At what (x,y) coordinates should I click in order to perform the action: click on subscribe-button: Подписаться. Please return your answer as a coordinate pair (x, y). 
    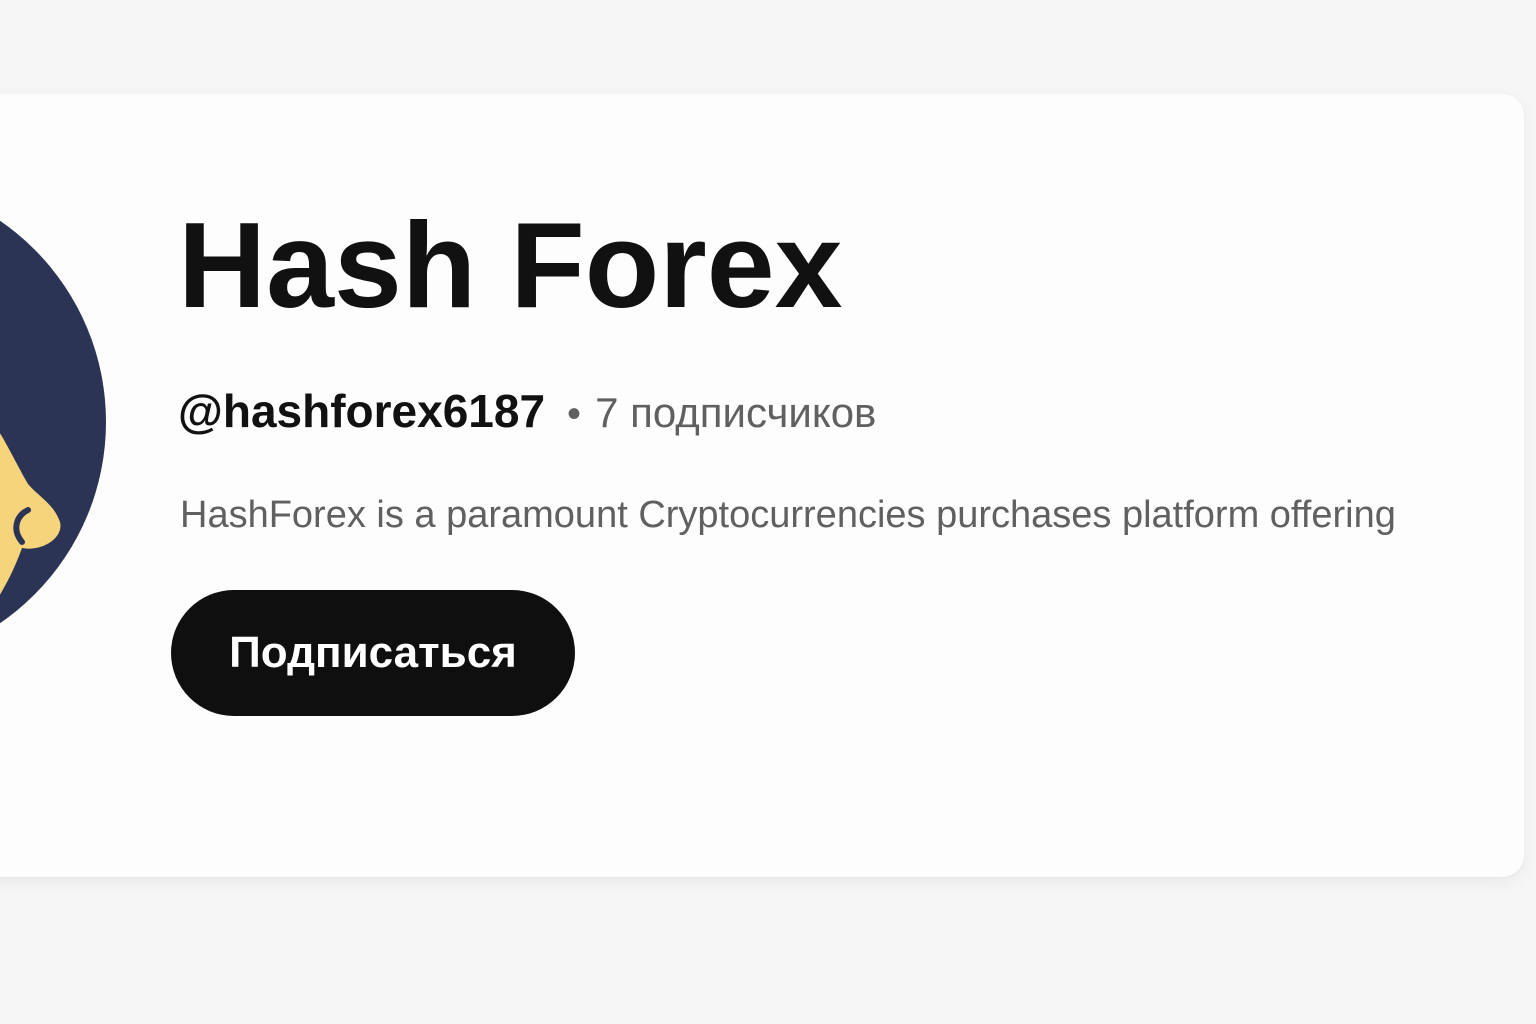
    Looking at the image, I should click on (373, 653).